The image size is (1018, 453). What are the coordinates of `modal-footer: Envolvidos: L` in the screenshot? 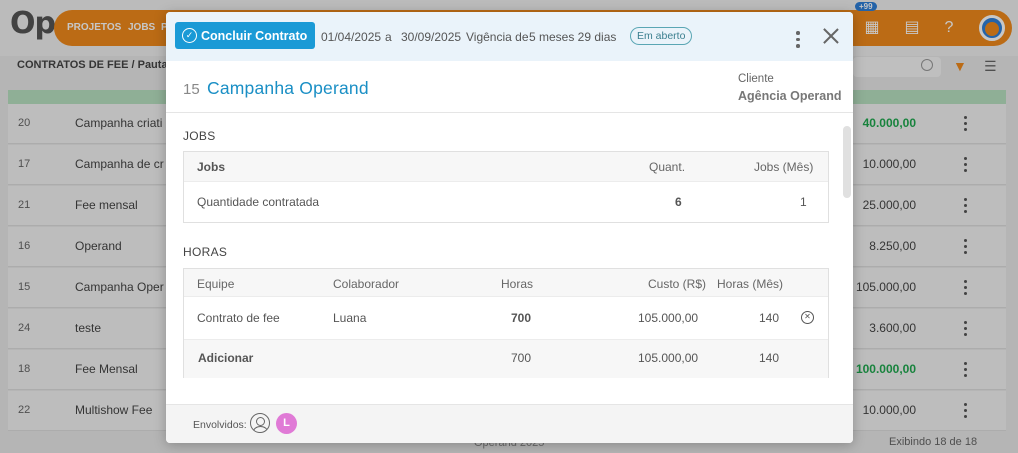 It's located at (509, 423).